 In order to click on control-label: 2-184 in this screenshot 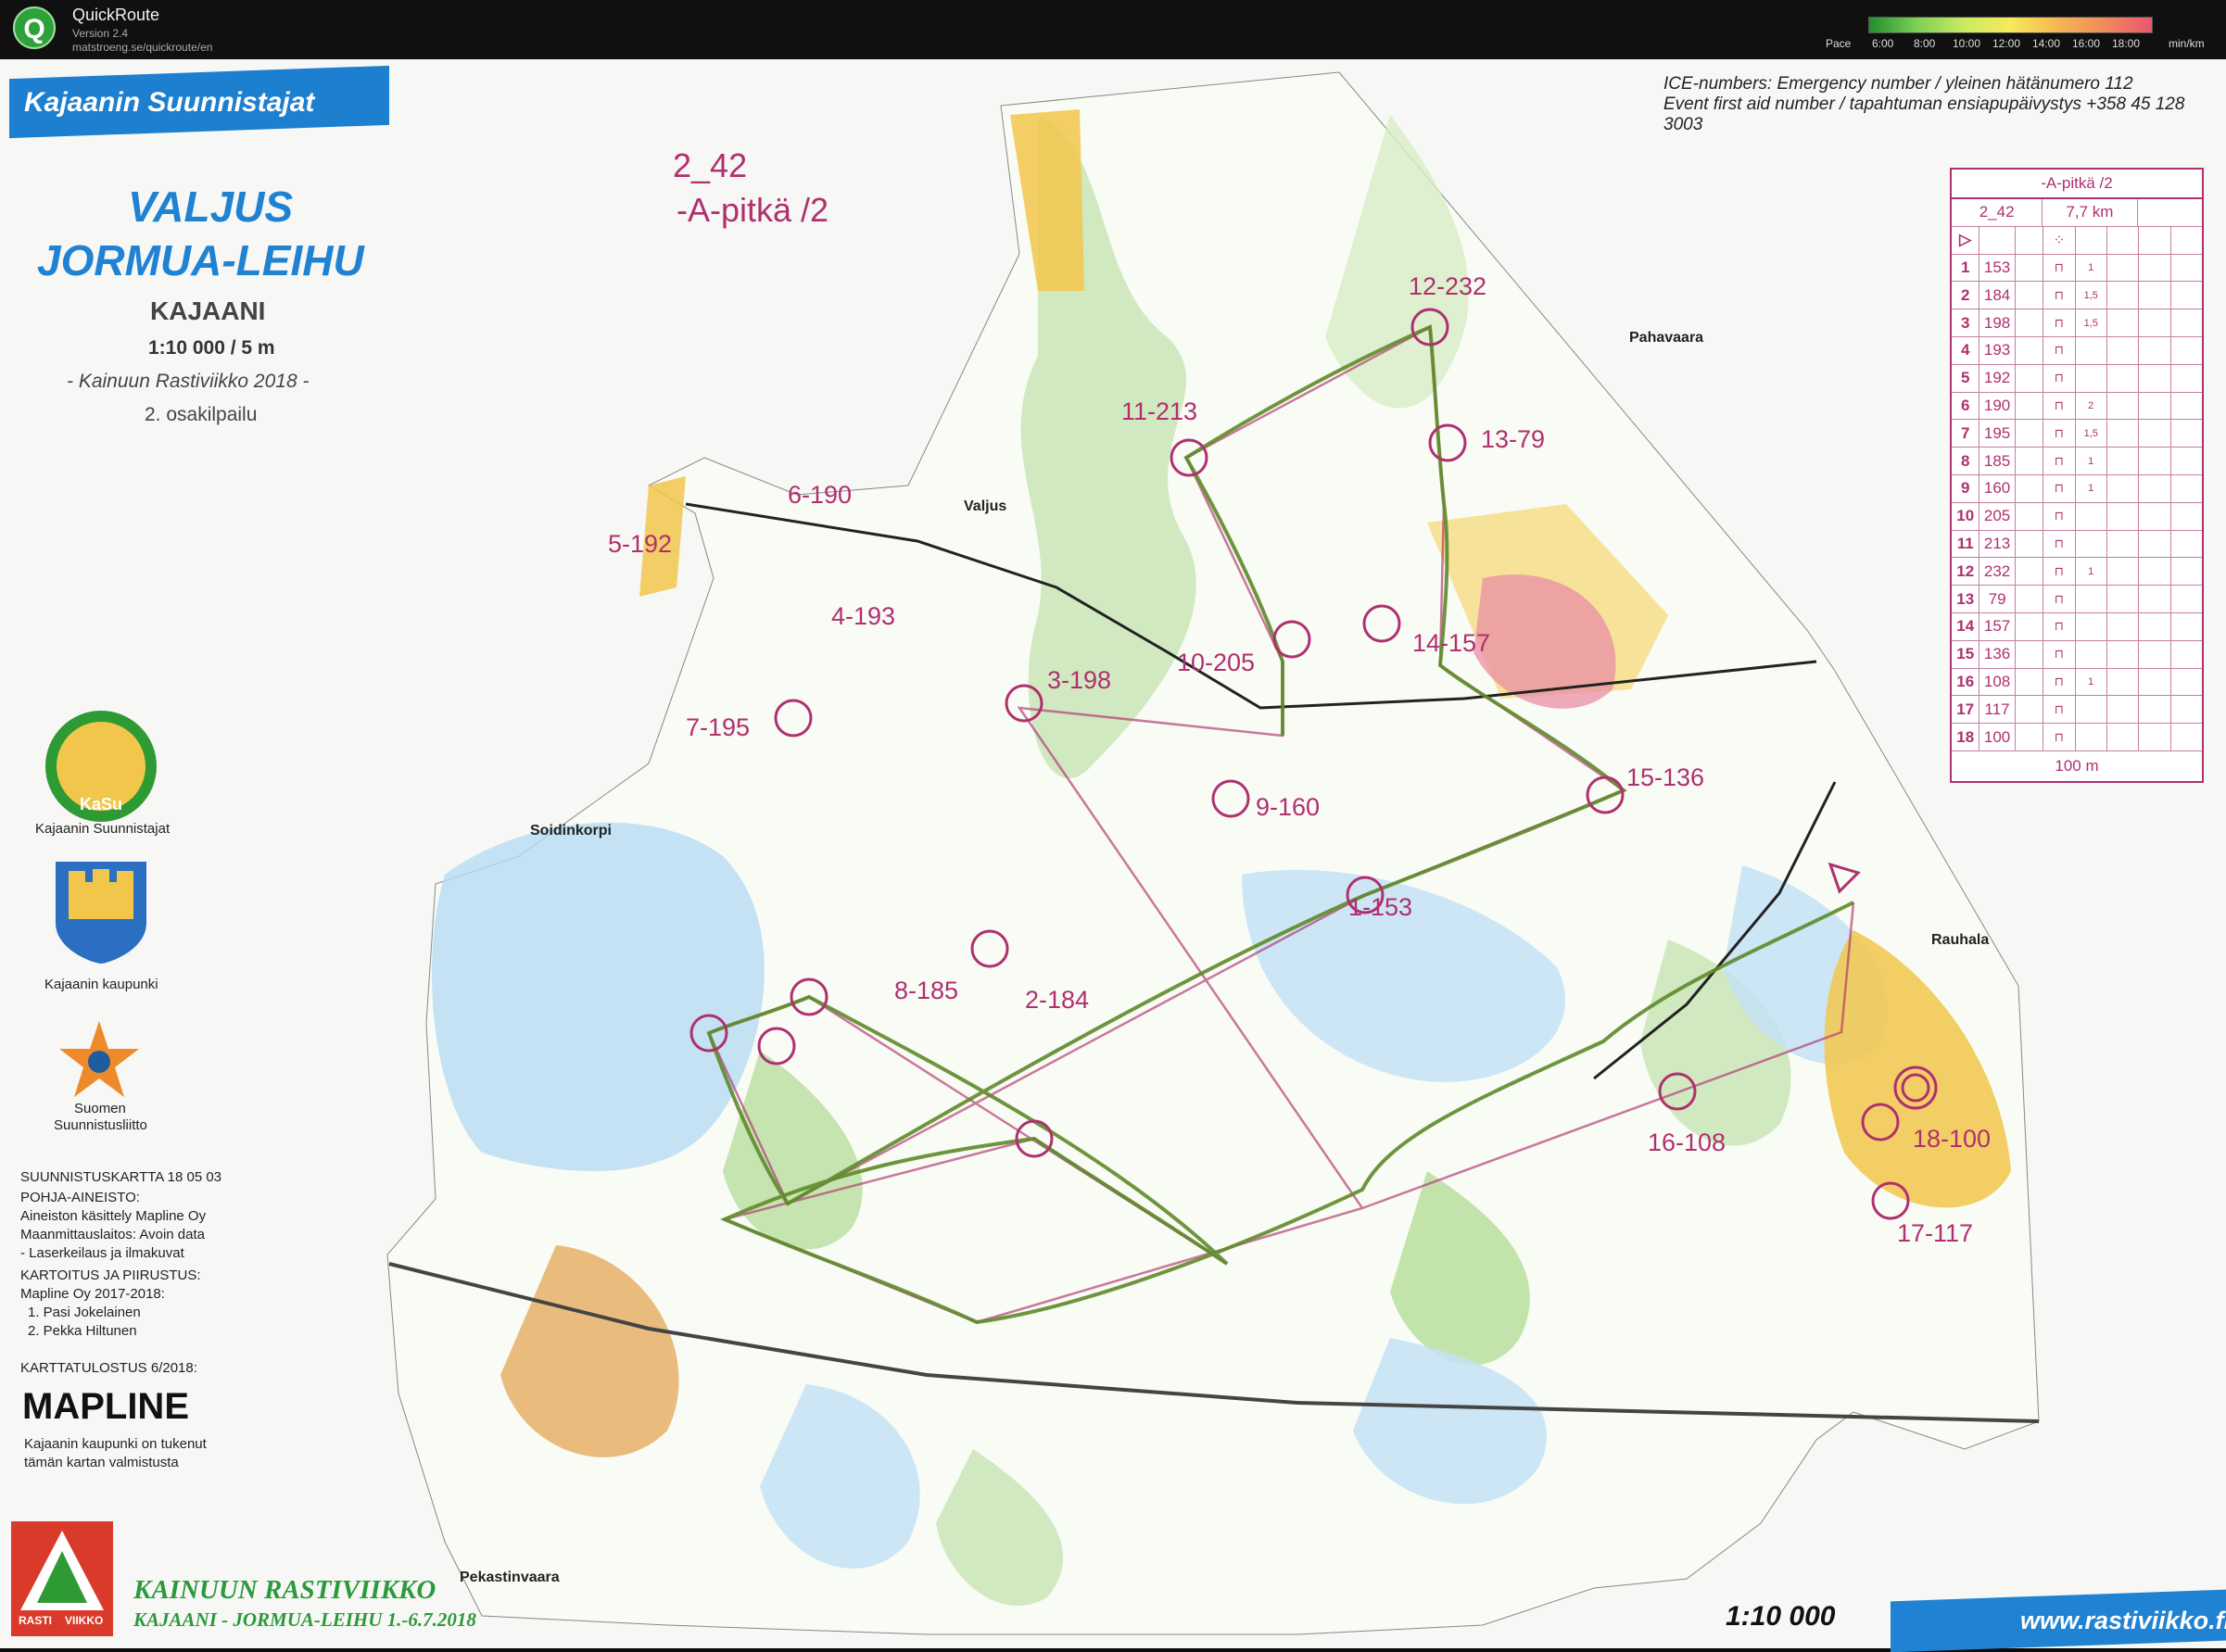, I will do `click(1057, 1000)`.